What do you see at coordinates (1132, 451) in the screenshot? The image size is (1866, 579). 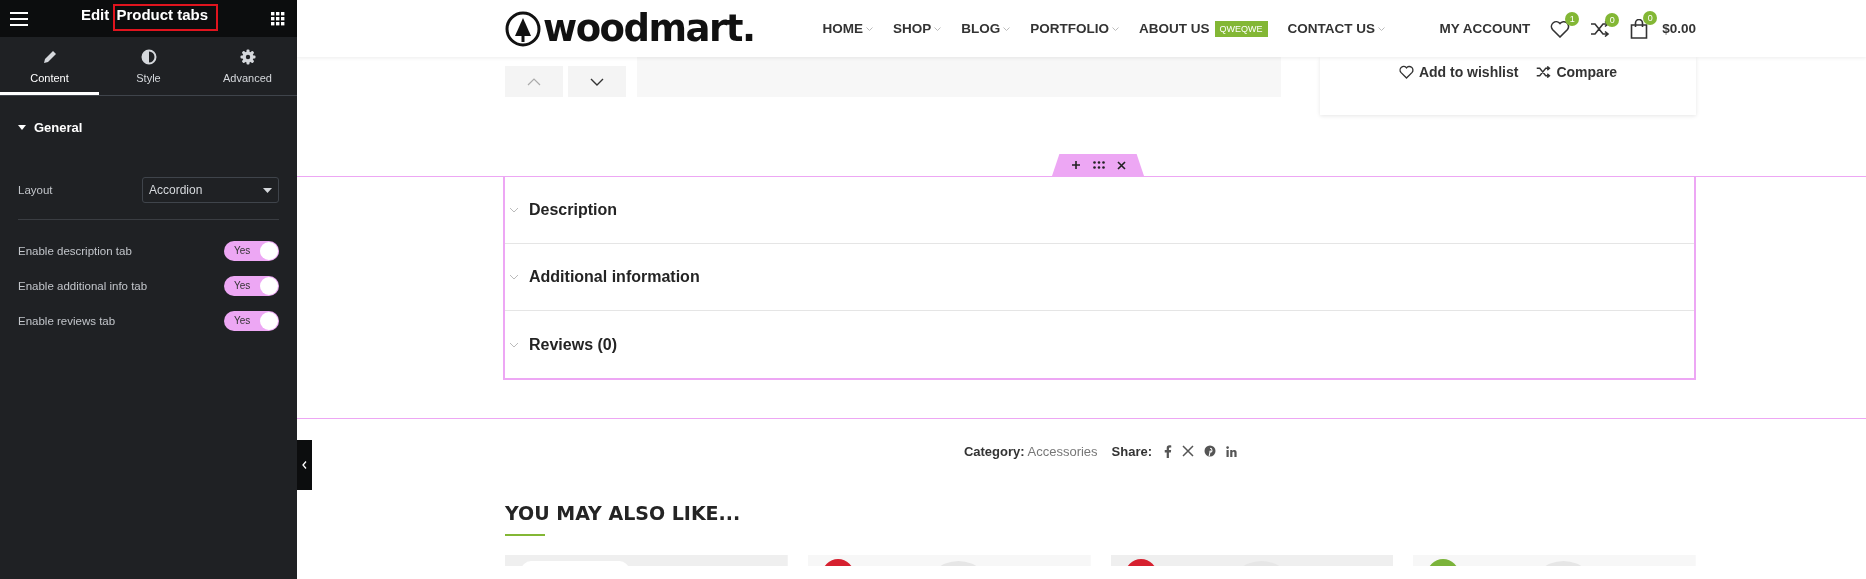 I see `share-label: Share:` at bounding box center [1132, 451].